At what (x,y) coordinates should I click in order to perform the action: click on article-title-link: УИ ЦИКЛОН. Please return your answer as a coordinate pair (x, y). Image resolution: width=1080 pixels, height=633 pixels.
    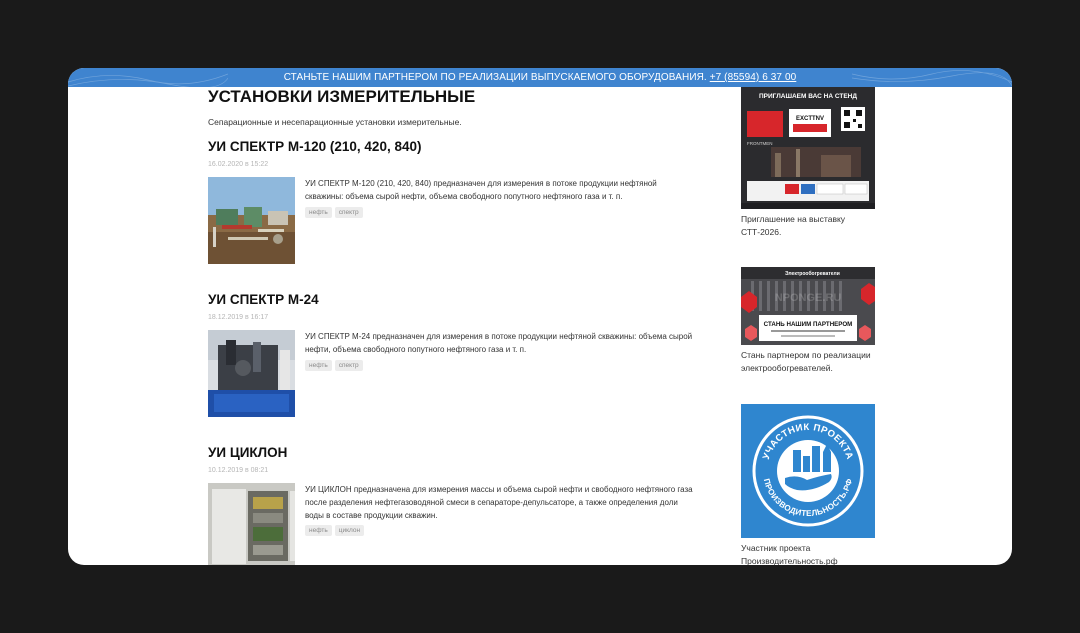
    Looking at the image, I should click on (453, 452).